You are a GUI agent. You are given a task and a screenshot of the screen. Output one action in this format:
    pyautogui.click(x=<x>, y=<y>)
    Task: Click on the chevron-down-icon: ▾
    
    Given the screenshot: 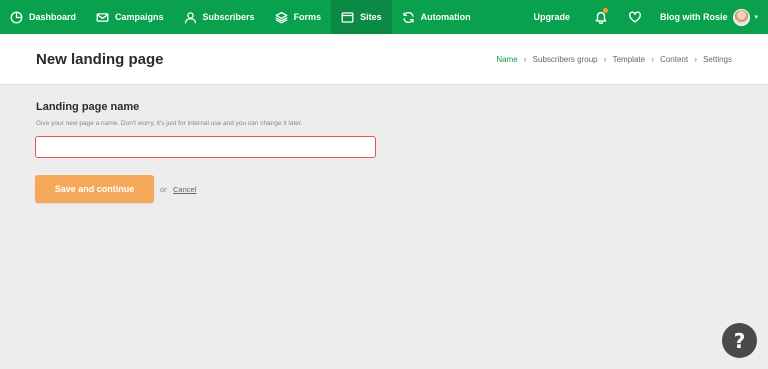 What is the action you would take?
    pyautogui.click(x=756, y=17)
    